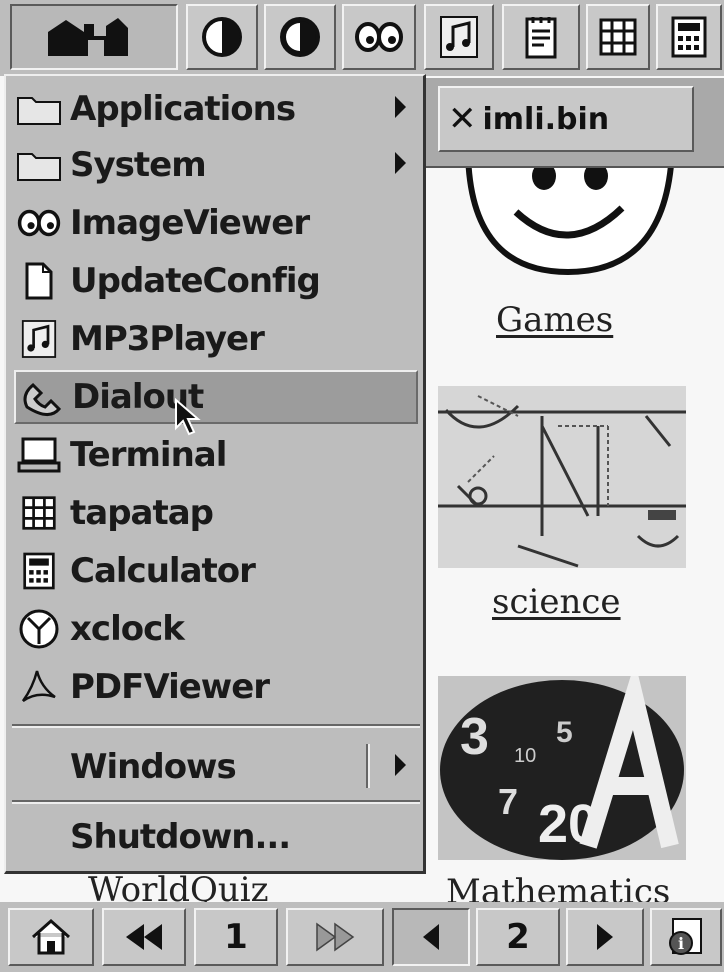  What do you see at coordinates (508, 801) in the screenshot?
I see `svg-text: 7` at bounding box center [508, 801].